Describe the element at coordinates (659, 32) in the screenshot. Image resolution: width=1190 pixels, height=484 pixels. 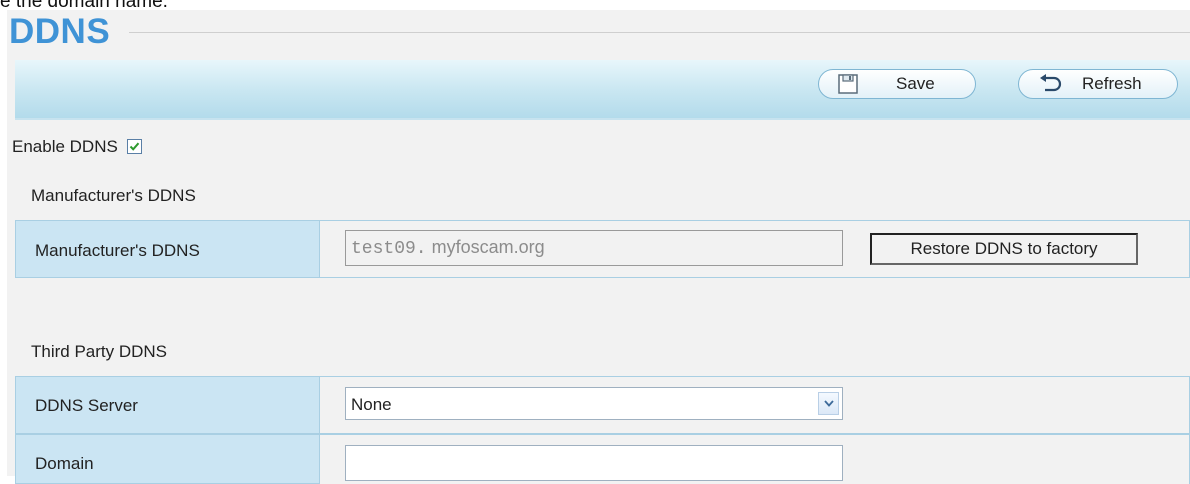
I see `title-divider` at that location.